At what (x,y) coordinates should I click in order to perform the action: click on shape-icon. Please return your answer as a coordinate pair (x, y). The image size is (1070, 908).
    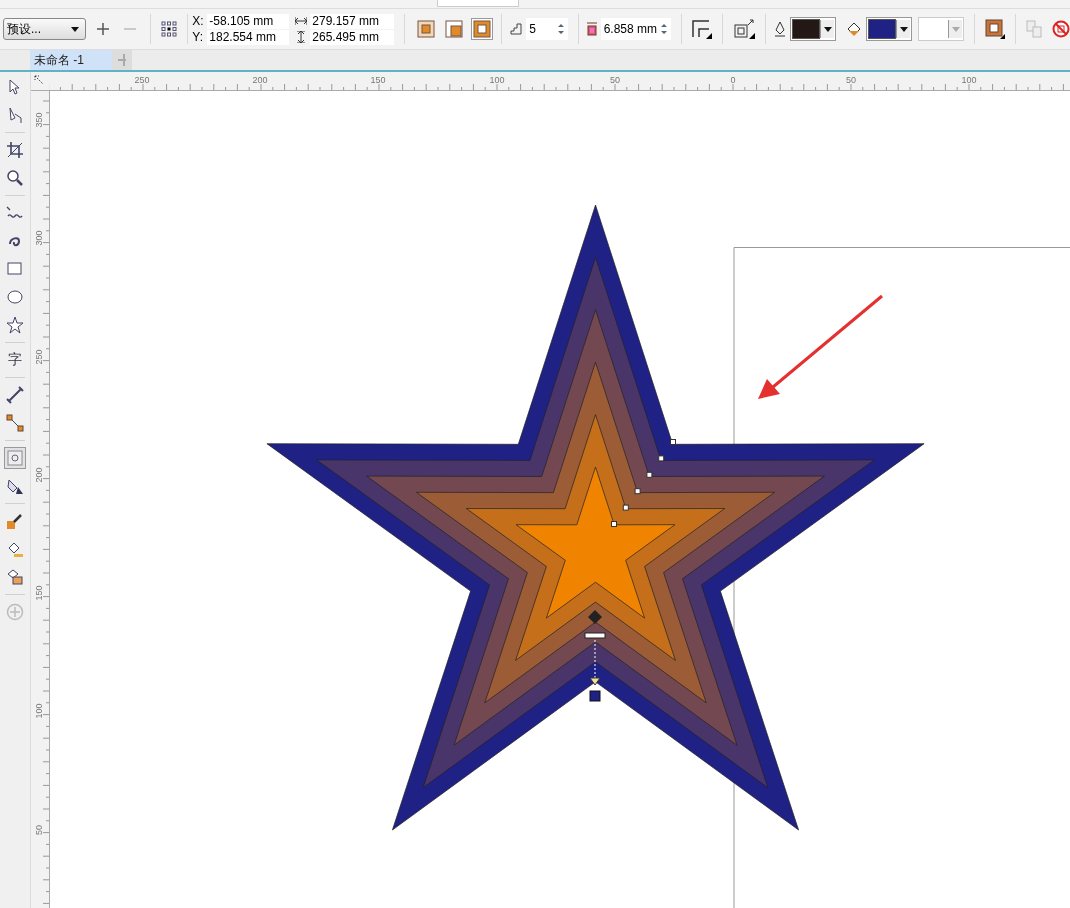
    Looking at the image, I should click on (15, 115).